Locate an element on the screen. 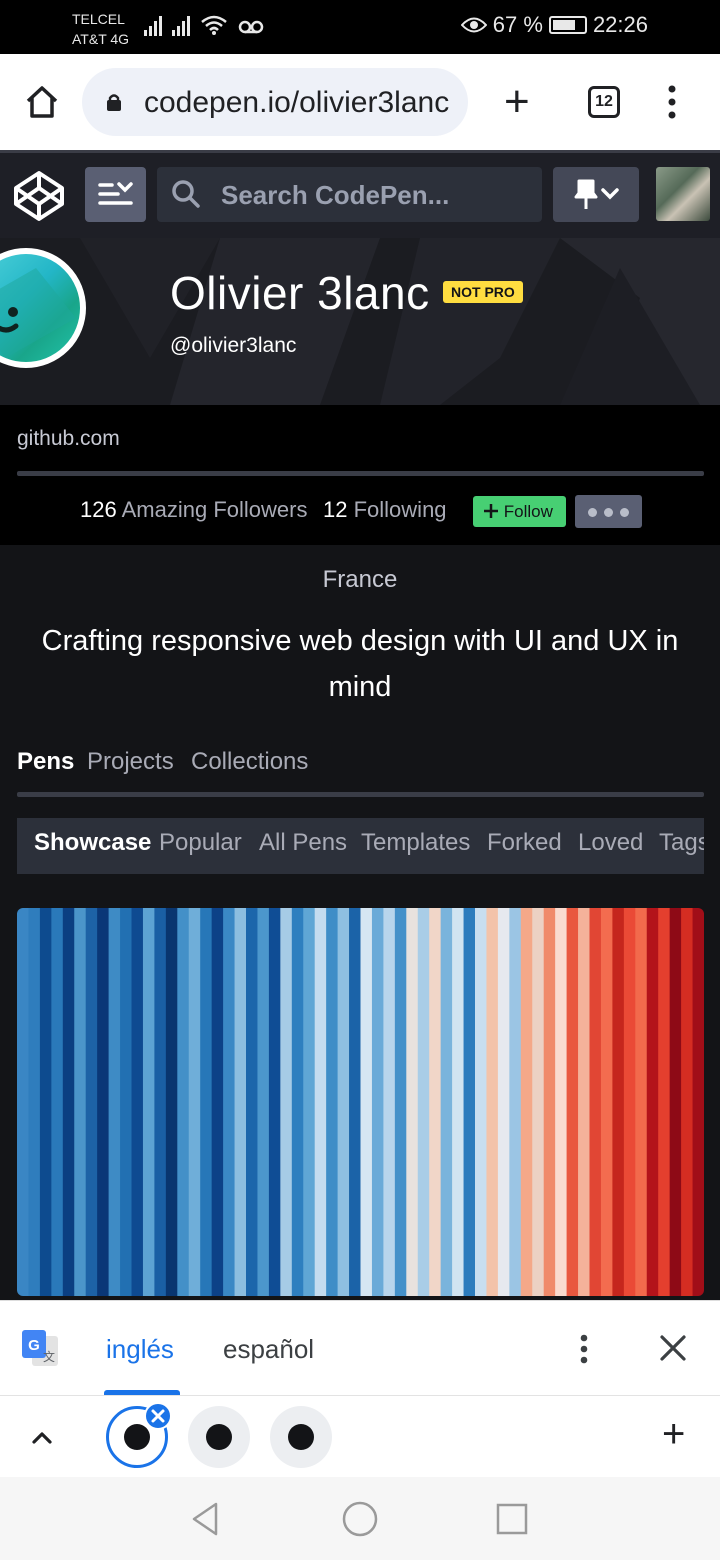 This screenshot has height=1560, width=720. signal-icons is located at coordinates (204, 25).